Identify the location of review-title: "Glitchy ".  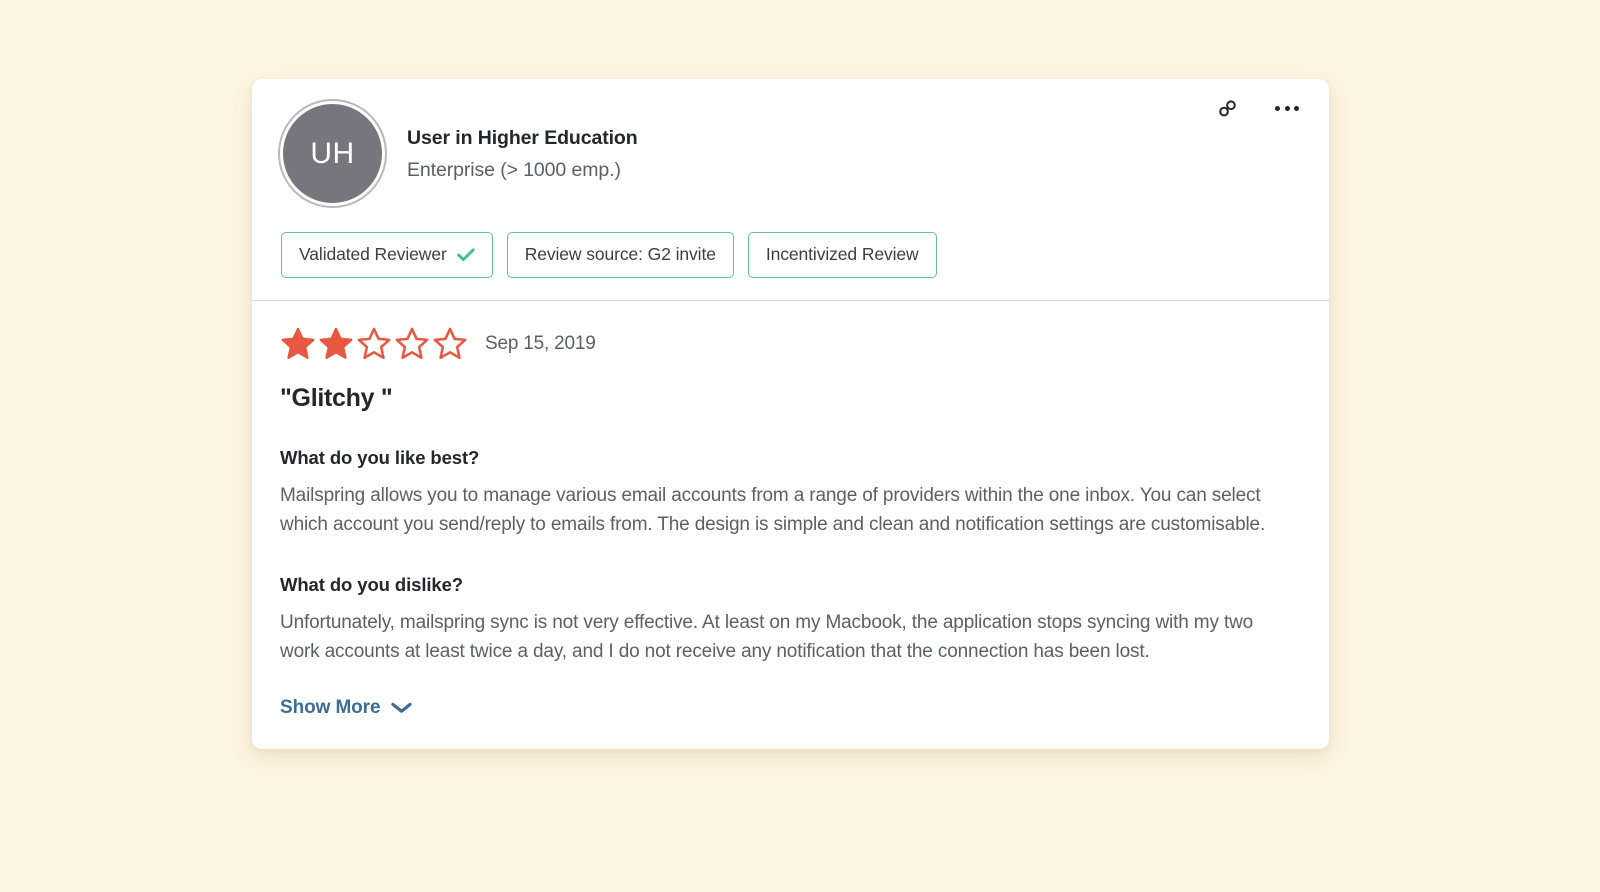
(336, 398).